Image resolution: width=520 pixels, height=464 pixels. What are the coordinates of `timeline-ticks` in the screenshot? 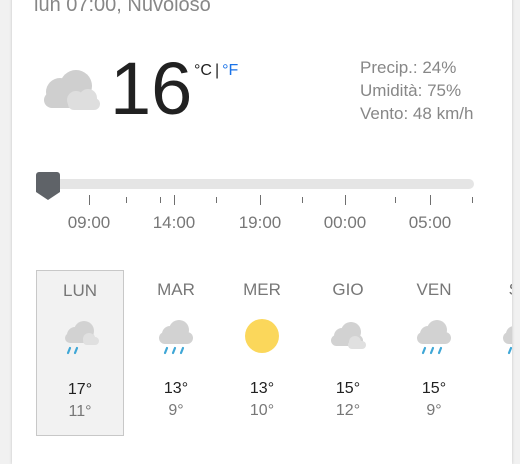 It's located at (262, 201).